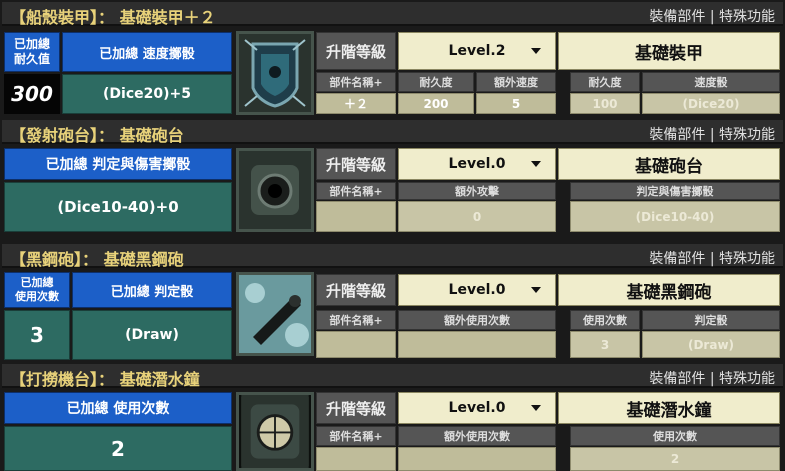 The image size is (785, 471). I want to click on table-header: 判定與傷害擲骰, so click(675, 191).